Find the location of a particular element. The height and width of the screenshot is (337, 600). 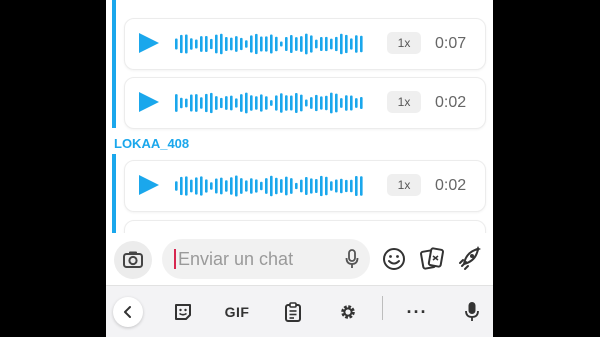

chevron-left-icon is located at coordinates (127, 312).